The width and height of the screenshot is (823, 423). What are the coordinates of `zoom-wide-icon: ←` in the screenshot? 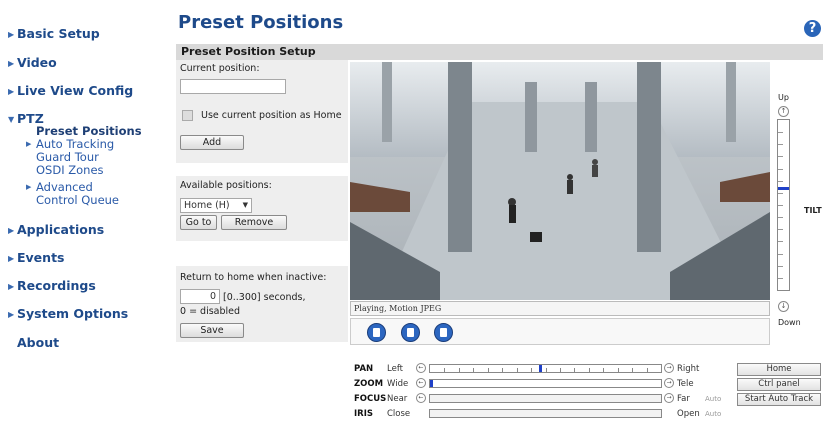 It's located at (421, 383).